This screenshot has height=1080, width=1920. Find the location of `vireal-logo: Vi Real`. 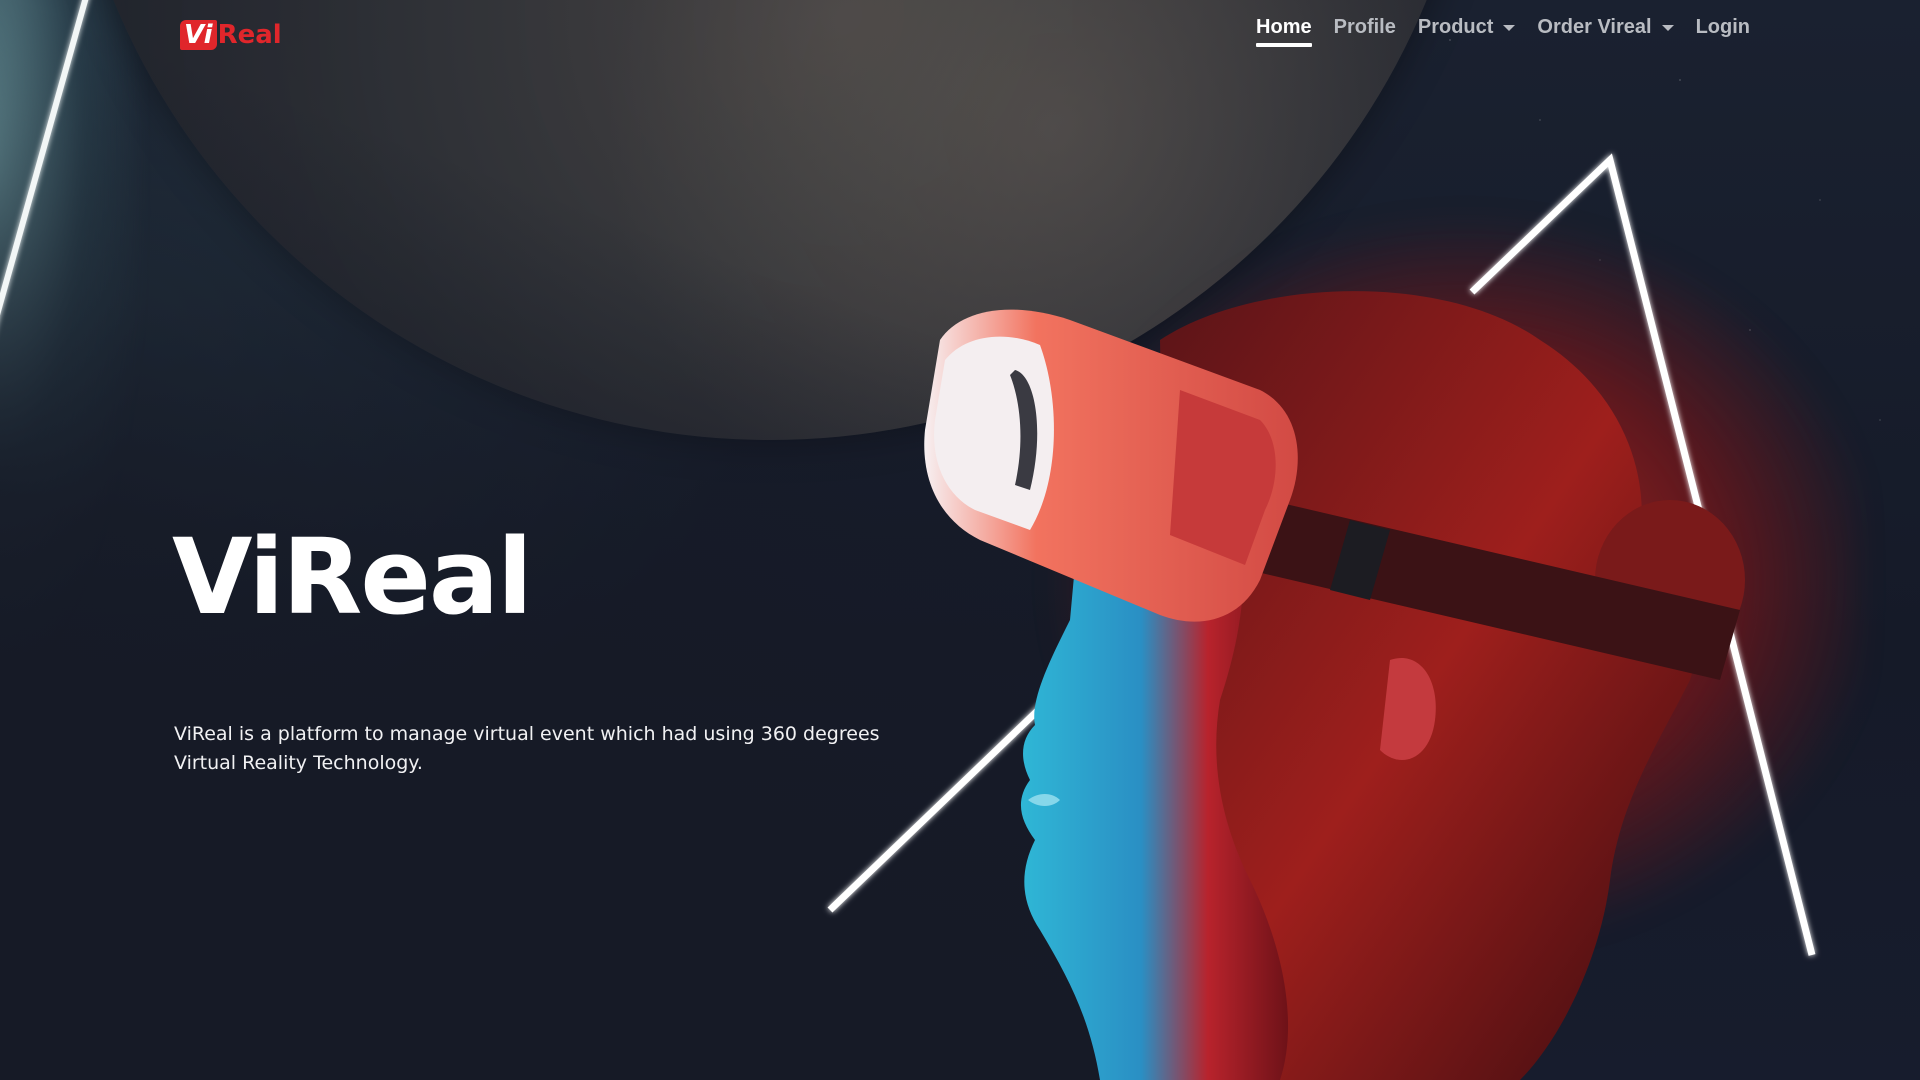

vireal-logo: Vi Real is located at coordinates (231, 35).